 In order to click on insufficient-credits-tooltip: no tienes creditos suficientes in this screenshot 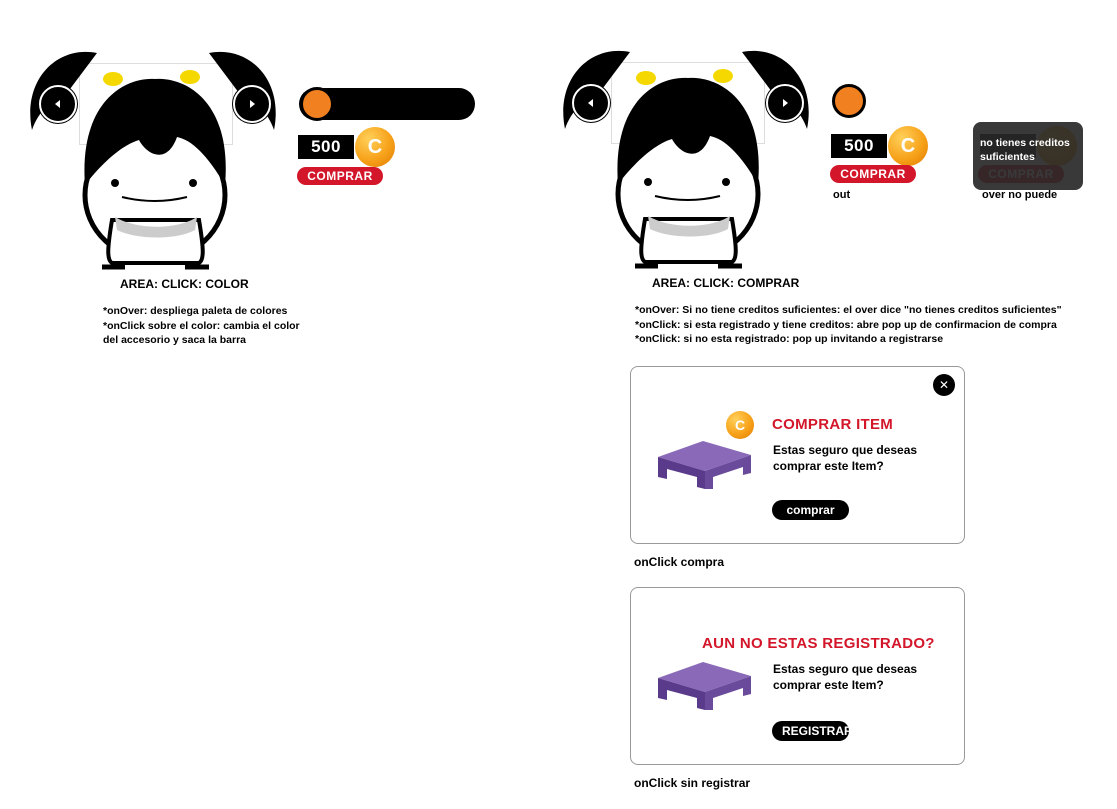, I will do `click(1028, 156)`.